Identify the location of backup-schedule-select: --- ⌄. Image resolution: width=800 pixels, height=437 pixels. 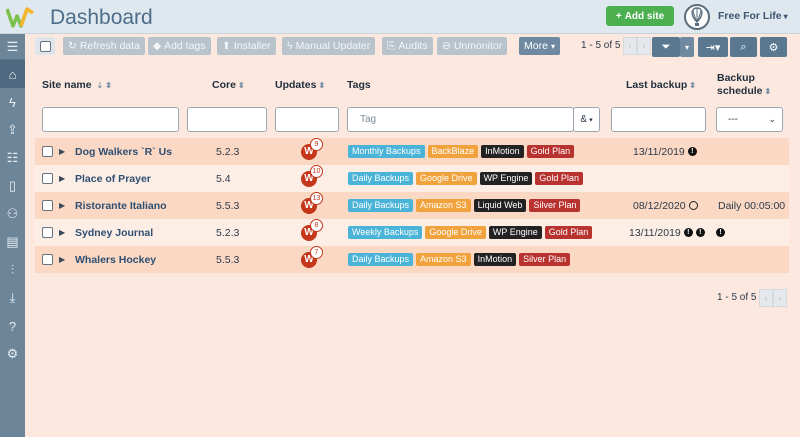
(749, 119).